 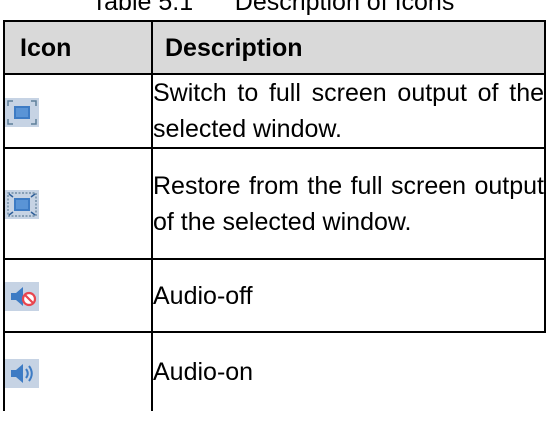 I want to click on description-cell: Audio-on, so click(x=348, y=371).